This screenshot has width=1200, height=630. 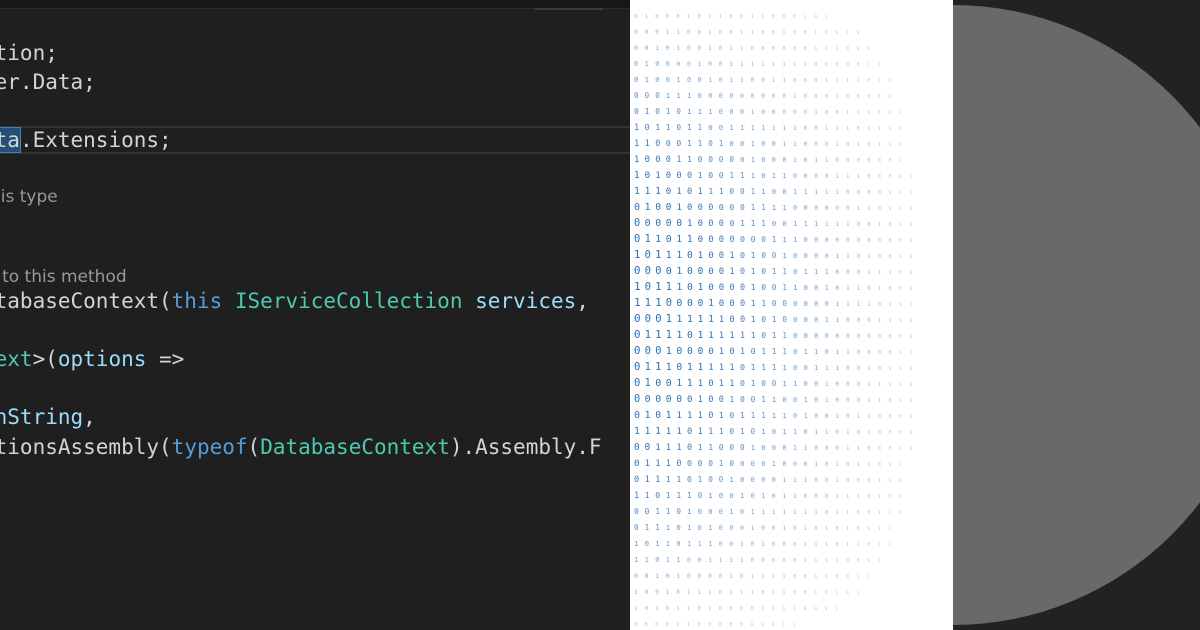 What do you see at coordinates (102, 359) in the screenshot?
I see `parameter-token: options` at bounding box center [102, 359].